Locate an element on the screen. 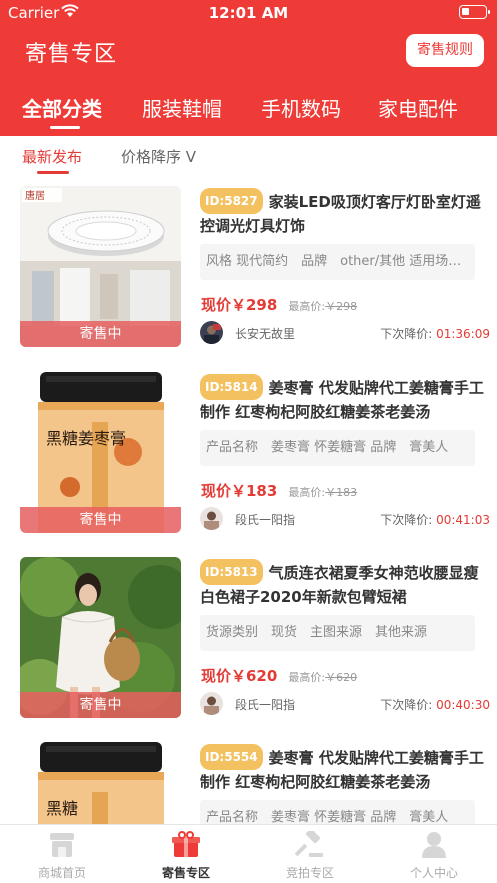 The width and height of the screenshot is (497, 883). tab-consignment: 寄售专区 is located at coordinates (186, 854).